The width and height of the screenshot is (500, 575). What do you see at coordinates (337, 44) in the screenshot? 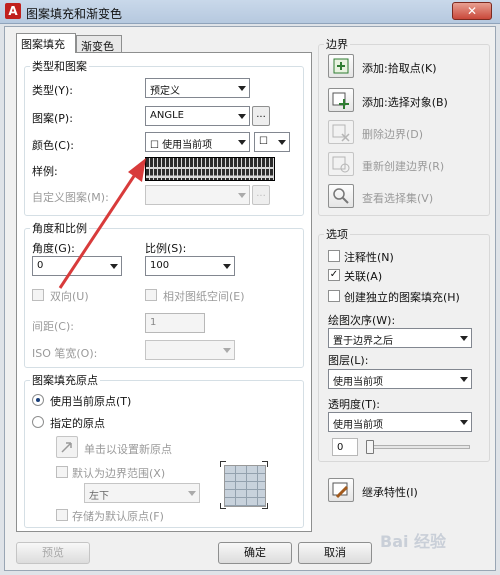
I see `boundaries-title: 边界` at bounding box center [337, 44].